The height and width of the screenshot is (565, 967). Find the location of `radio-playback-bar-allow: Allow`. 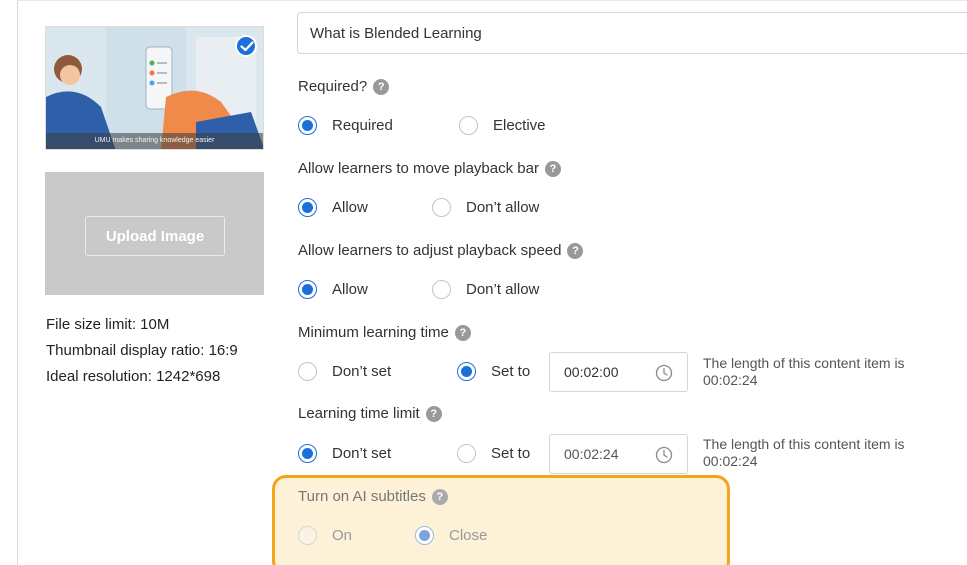

radio-playback-bar-allow: Allow is located at coordinates (333, 207).